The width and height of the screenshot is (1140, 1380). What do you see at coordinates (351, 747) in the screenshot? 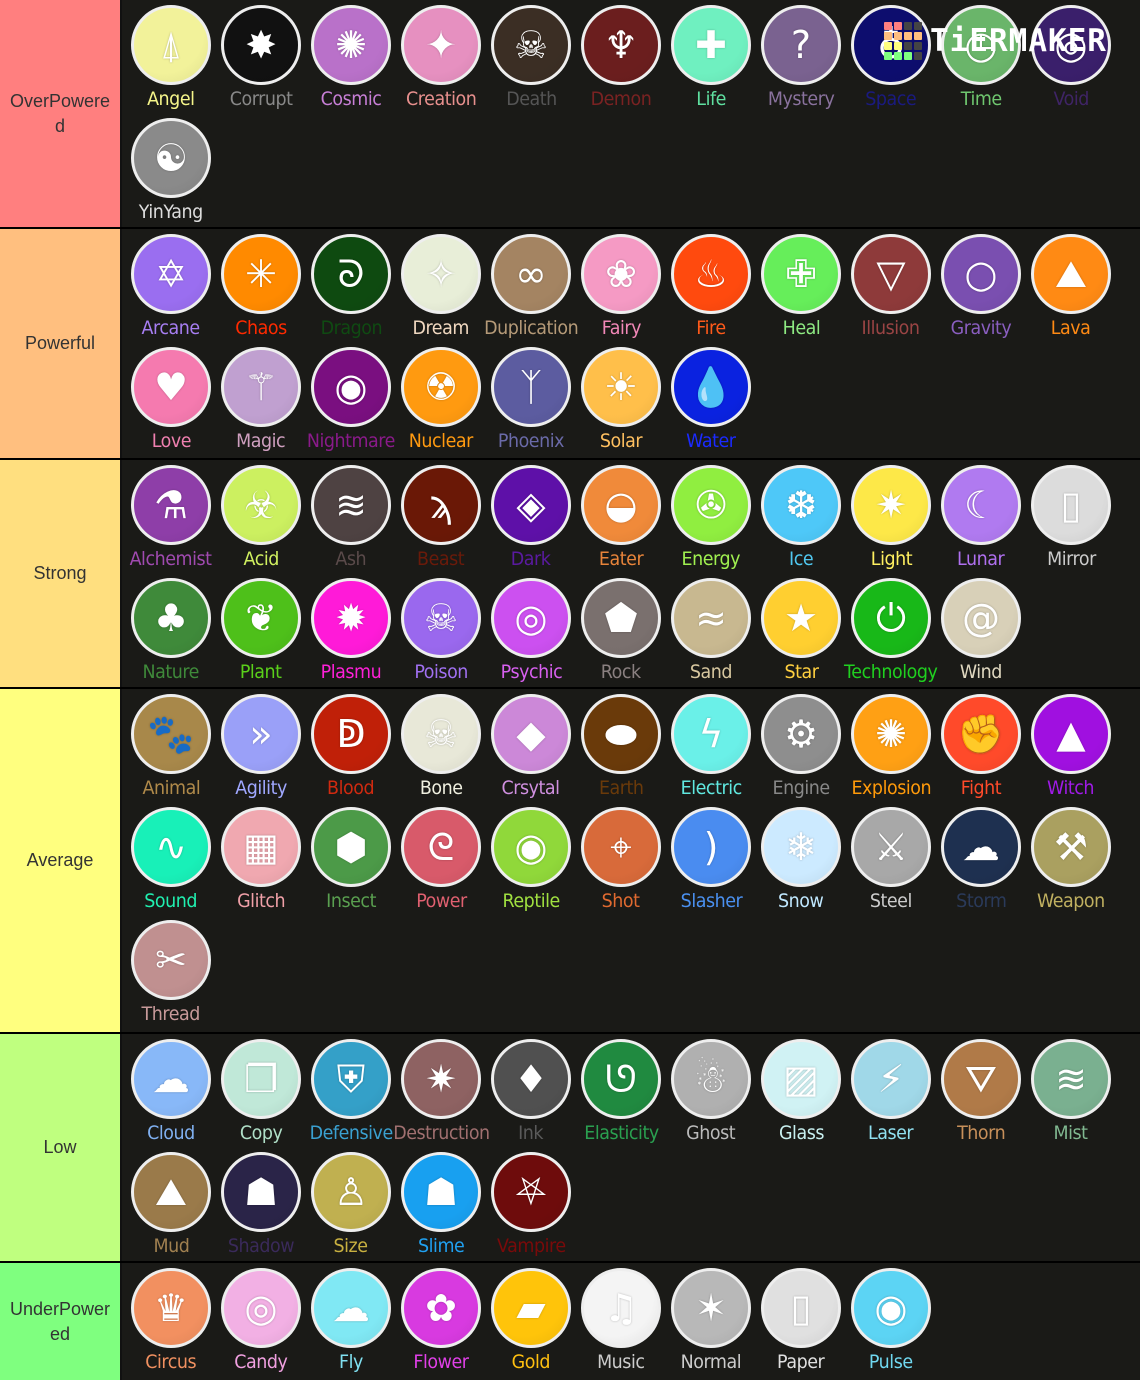
I see `tier-item-blood: ↁ Blood` at bounding box center [351, 747].